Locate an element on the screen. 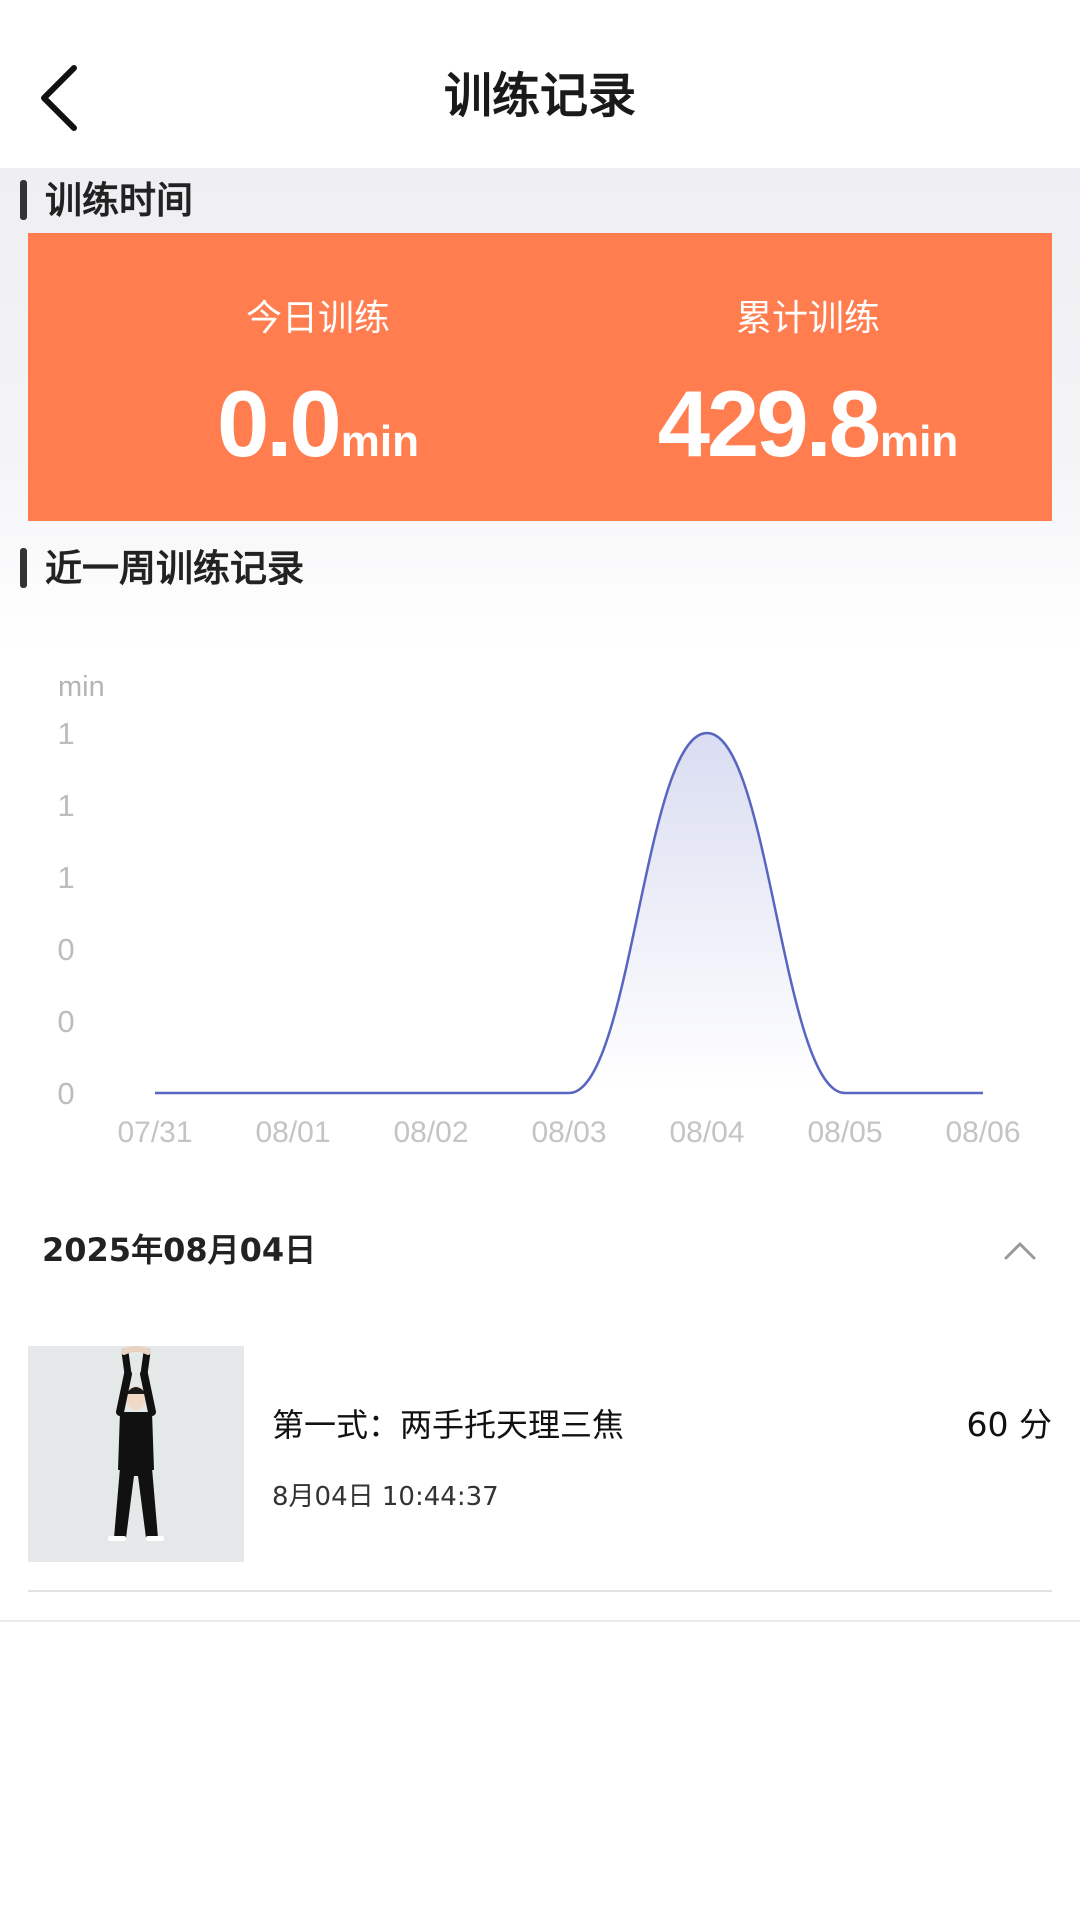 The image size is (1080, 1920). x-tick-label: 08/03 is located at coordinates (568, 1132).